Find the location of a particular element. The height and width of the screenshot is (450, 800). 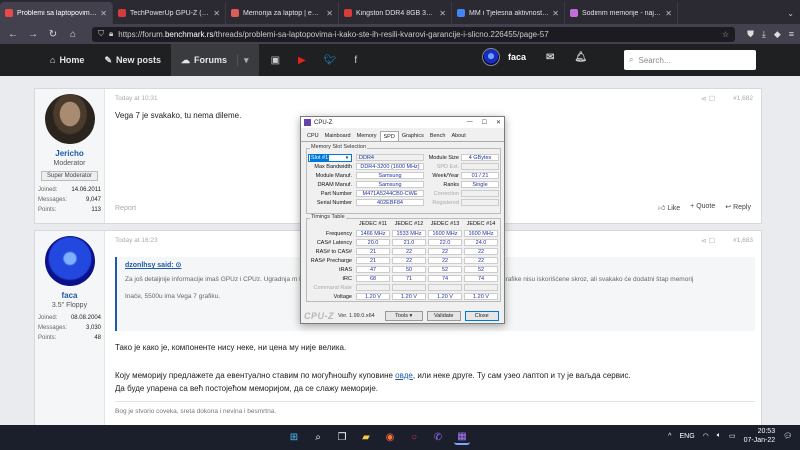

nav-new-posts: ✎ New posts is located at coordinates (132, 60).